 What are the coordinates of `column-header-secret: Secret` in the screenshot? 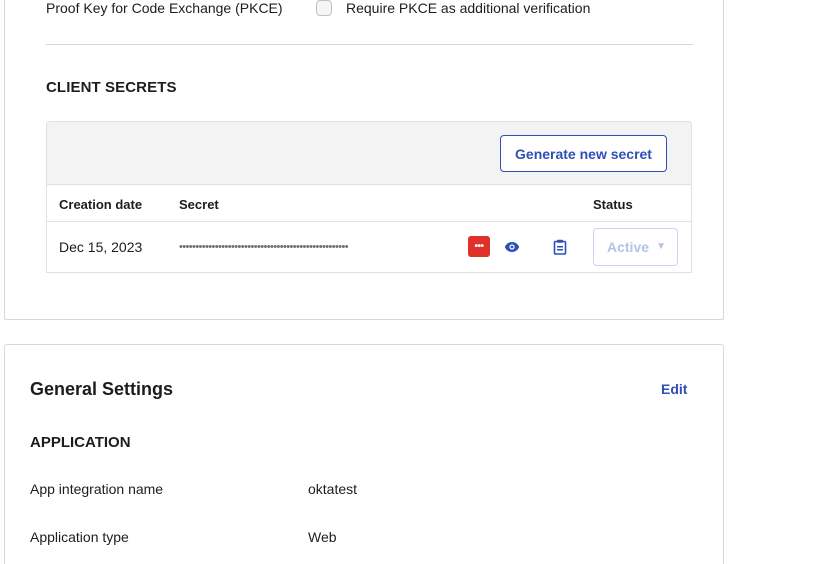 It's located at (199, 204).